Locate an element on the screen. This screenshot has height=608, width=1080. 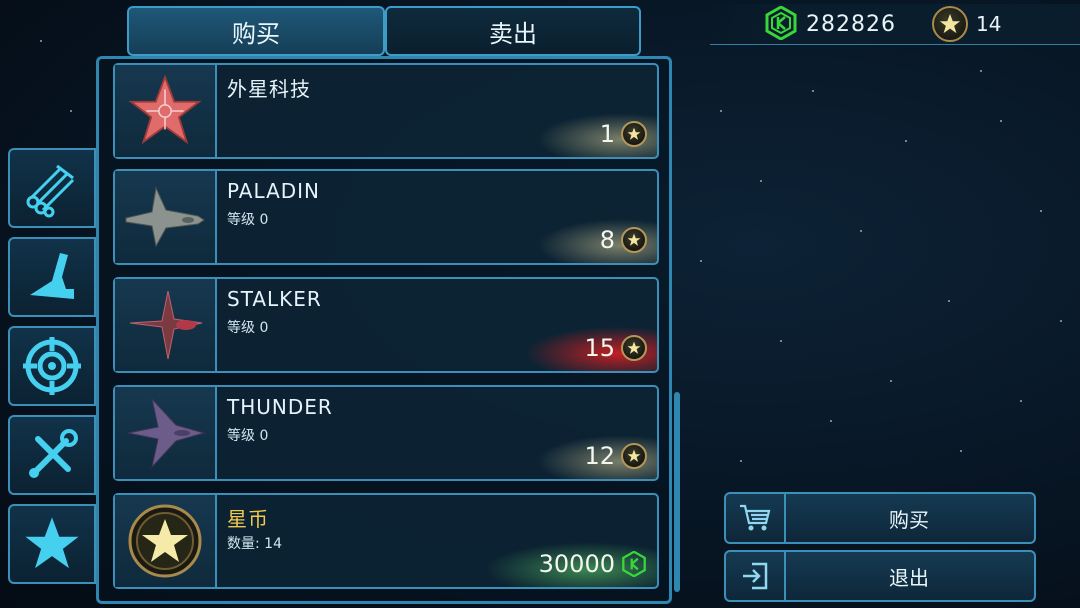
item-name: 外星科技 is located at coordinates (269, 89).